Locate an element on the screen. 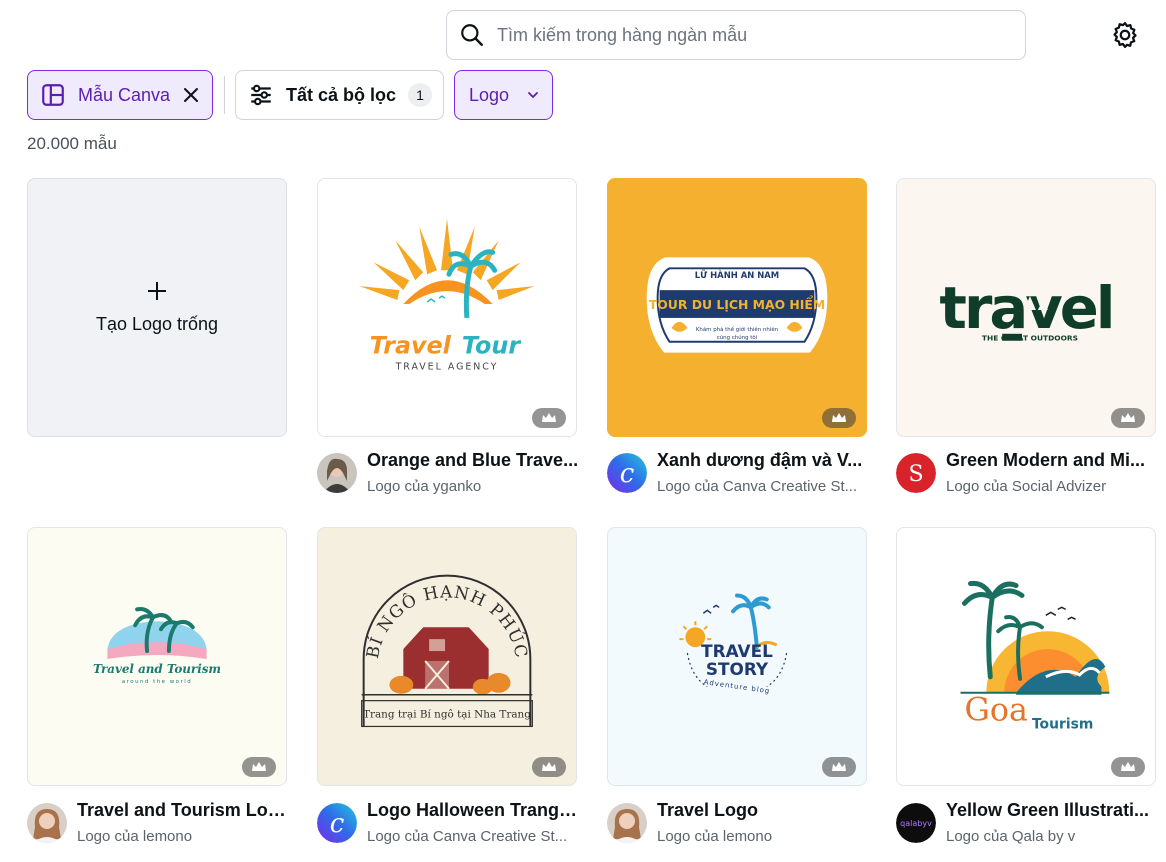 The image size is (1166, 862). logo-type-dropdown: Logo is located at coordinates (503, 95).